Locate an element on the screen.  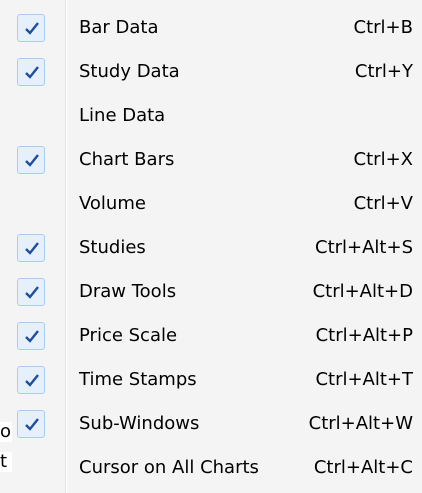
menu-item-study-data: Study Data Ctrl+Y is located at coordinates (211, 74).